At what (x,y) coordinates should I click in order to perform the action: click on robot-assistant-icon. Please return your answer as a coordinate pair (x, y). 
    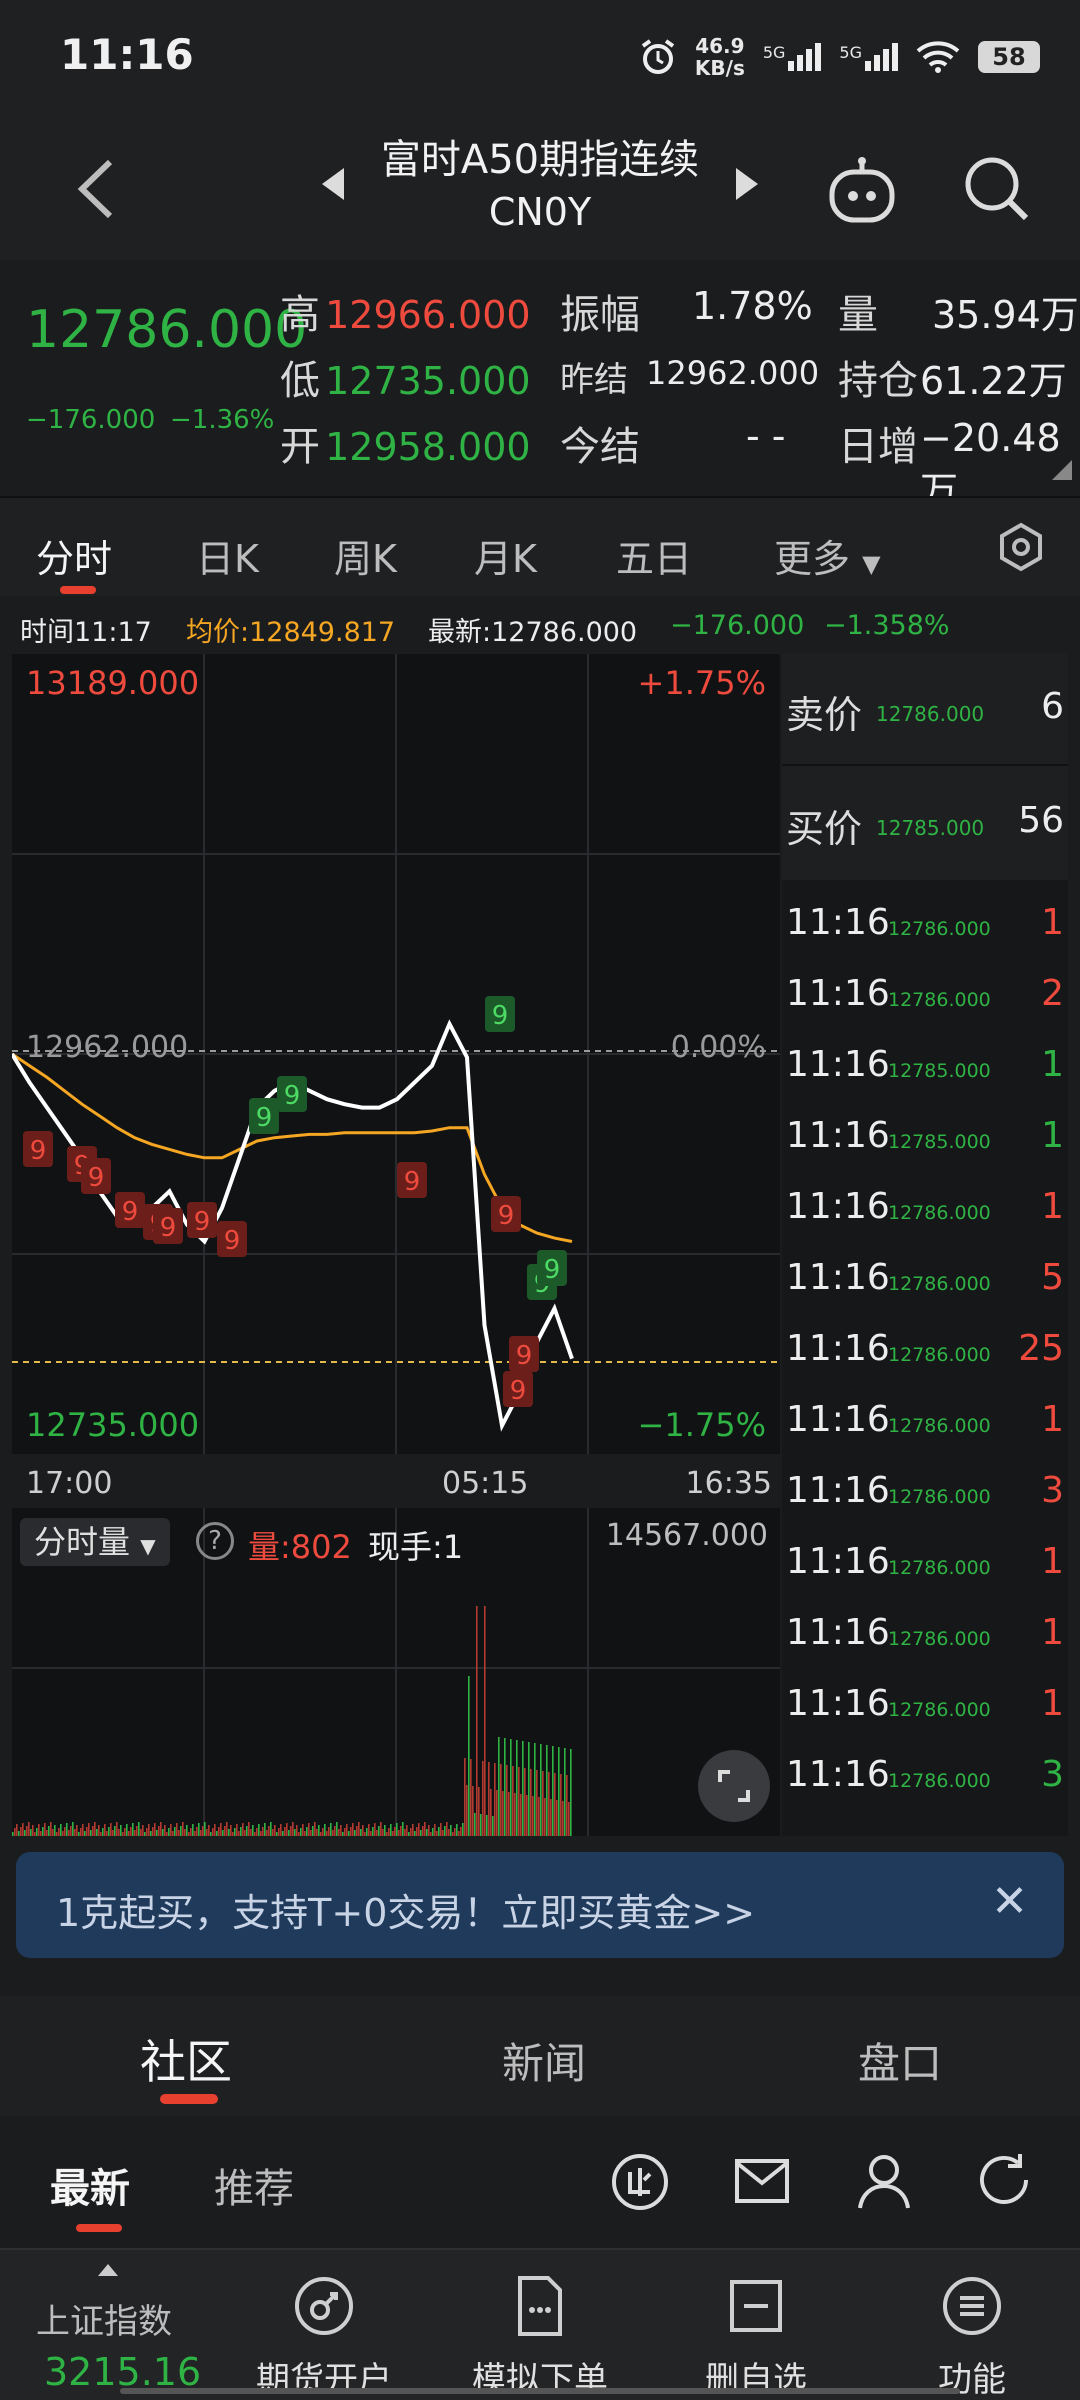
    Looking at the image, I should click on (862, 190).